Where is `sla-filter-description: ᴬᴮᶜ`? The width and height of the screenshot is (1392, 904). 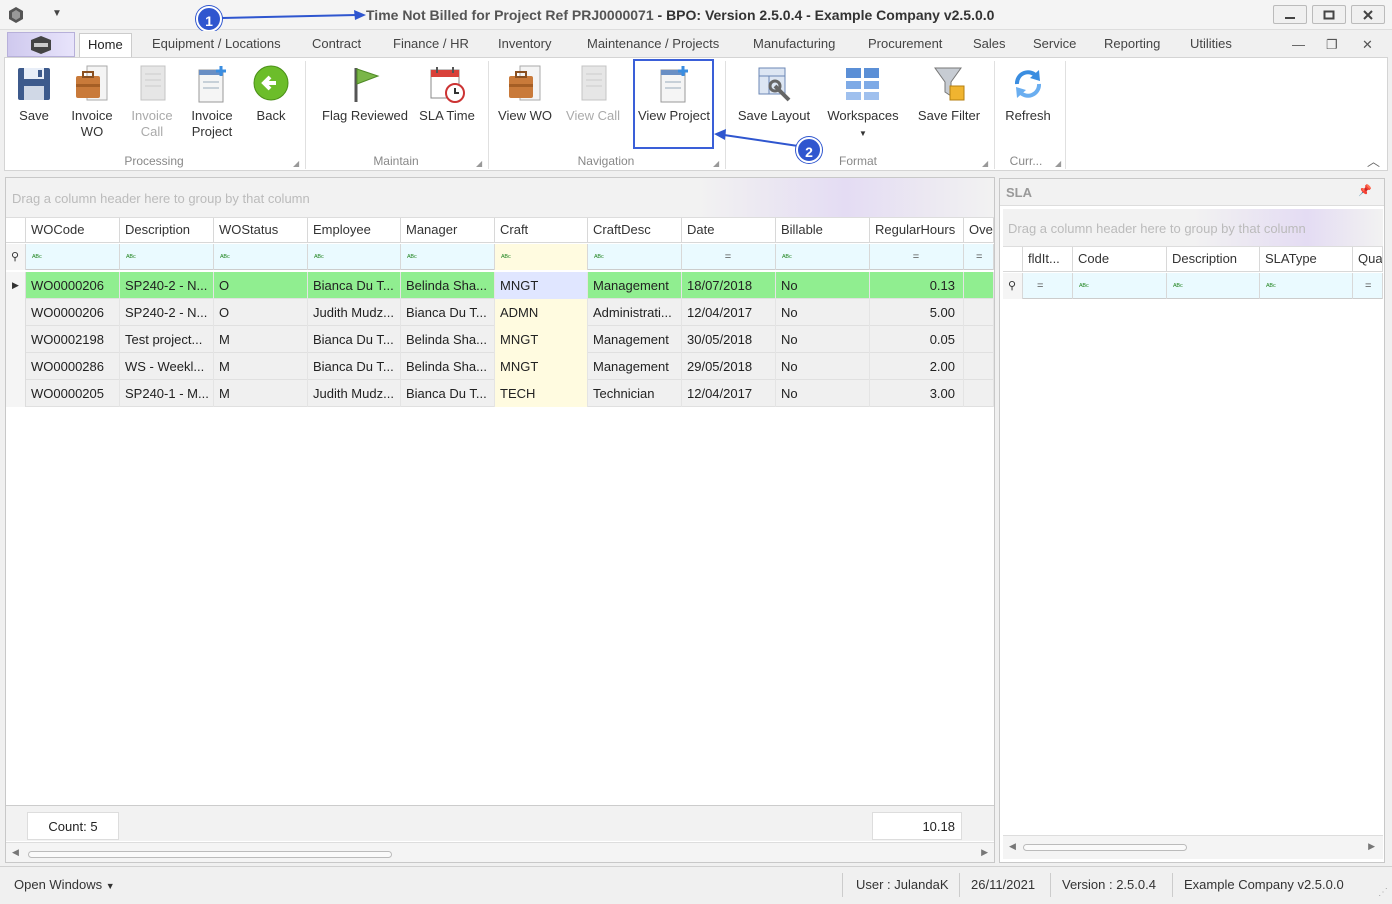
sla-filter-description: ᴬᴮᶜ is located at coordinates (1213, 286).